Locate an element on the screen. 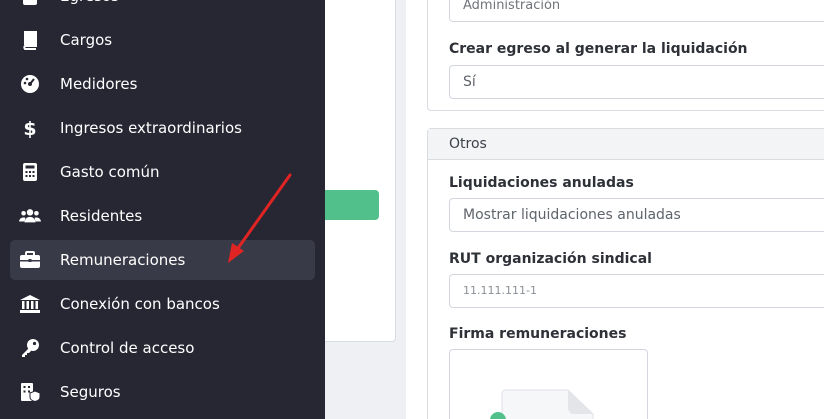 The image size is (824, 419). sidebar-item-label: Conexión con bancos is located at coordinates (140, 304).